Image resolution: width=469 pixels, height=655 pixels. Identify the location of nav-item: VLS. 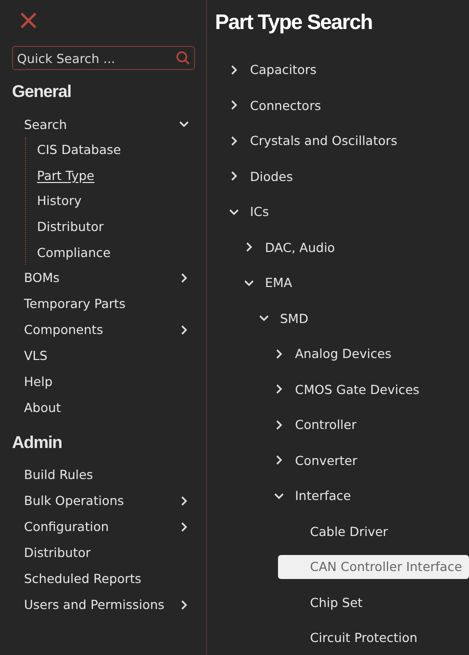
(102, 355).